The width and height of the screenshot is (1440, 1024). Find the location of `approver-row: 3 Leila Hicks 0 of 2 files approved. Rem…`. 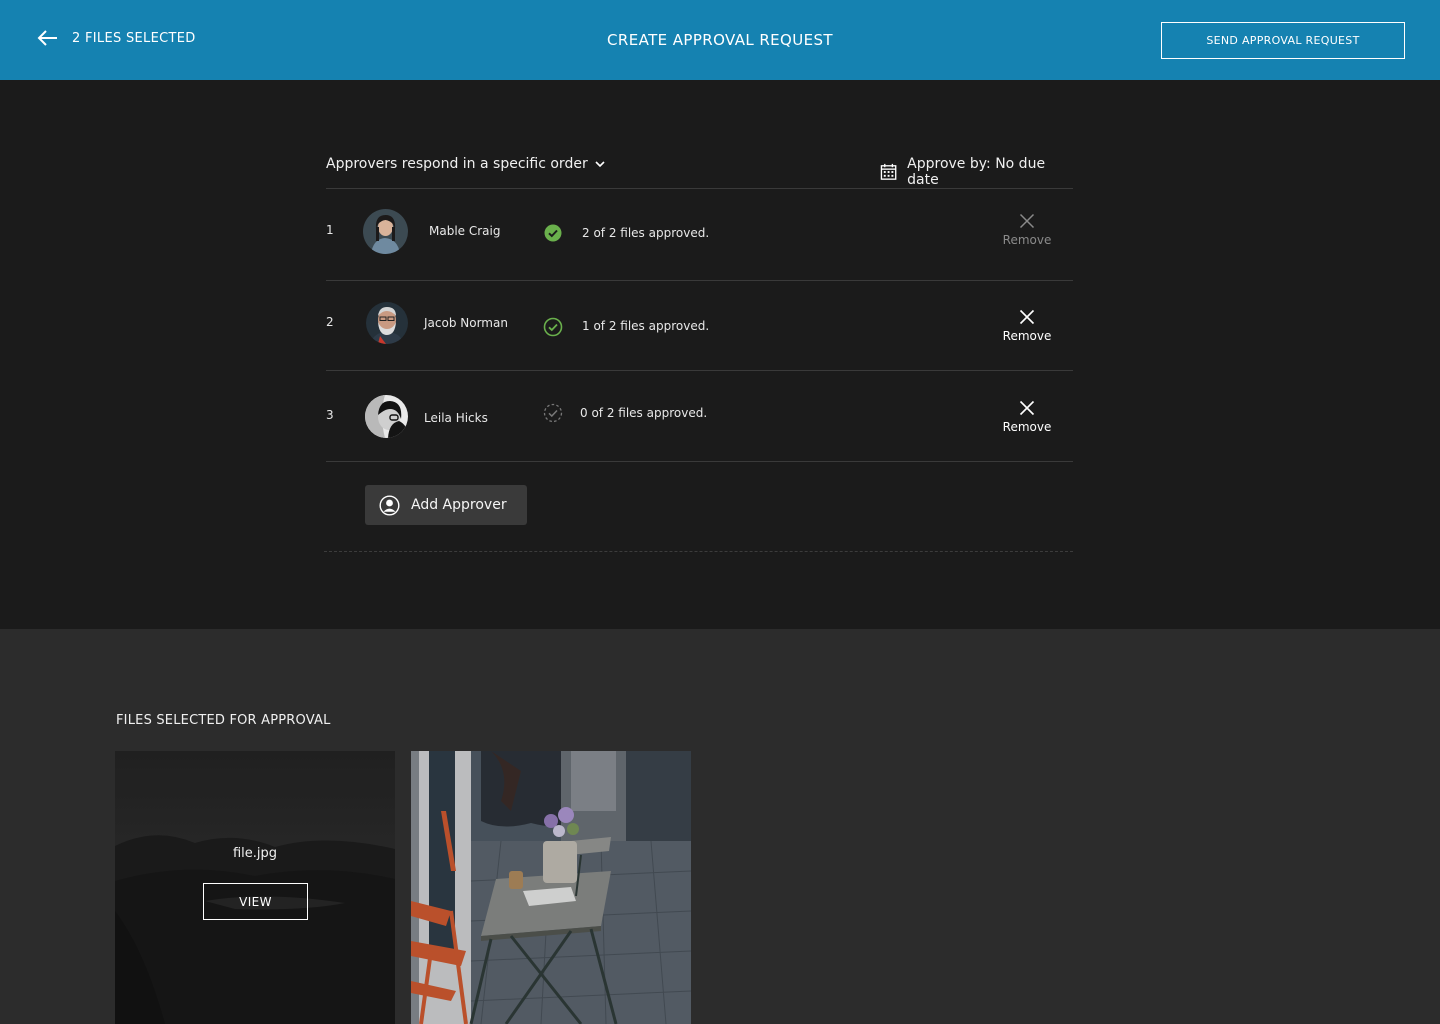

approver-row: 3 Leila Hicks 0 of 2 files approved. Rem… is located at coordinates (699, 416).